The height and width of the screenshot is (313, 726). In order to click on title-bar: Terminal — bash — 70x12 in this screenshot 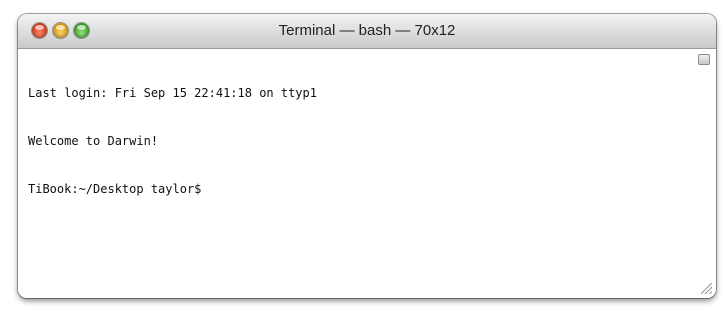, I will do `click(367, 31)`.